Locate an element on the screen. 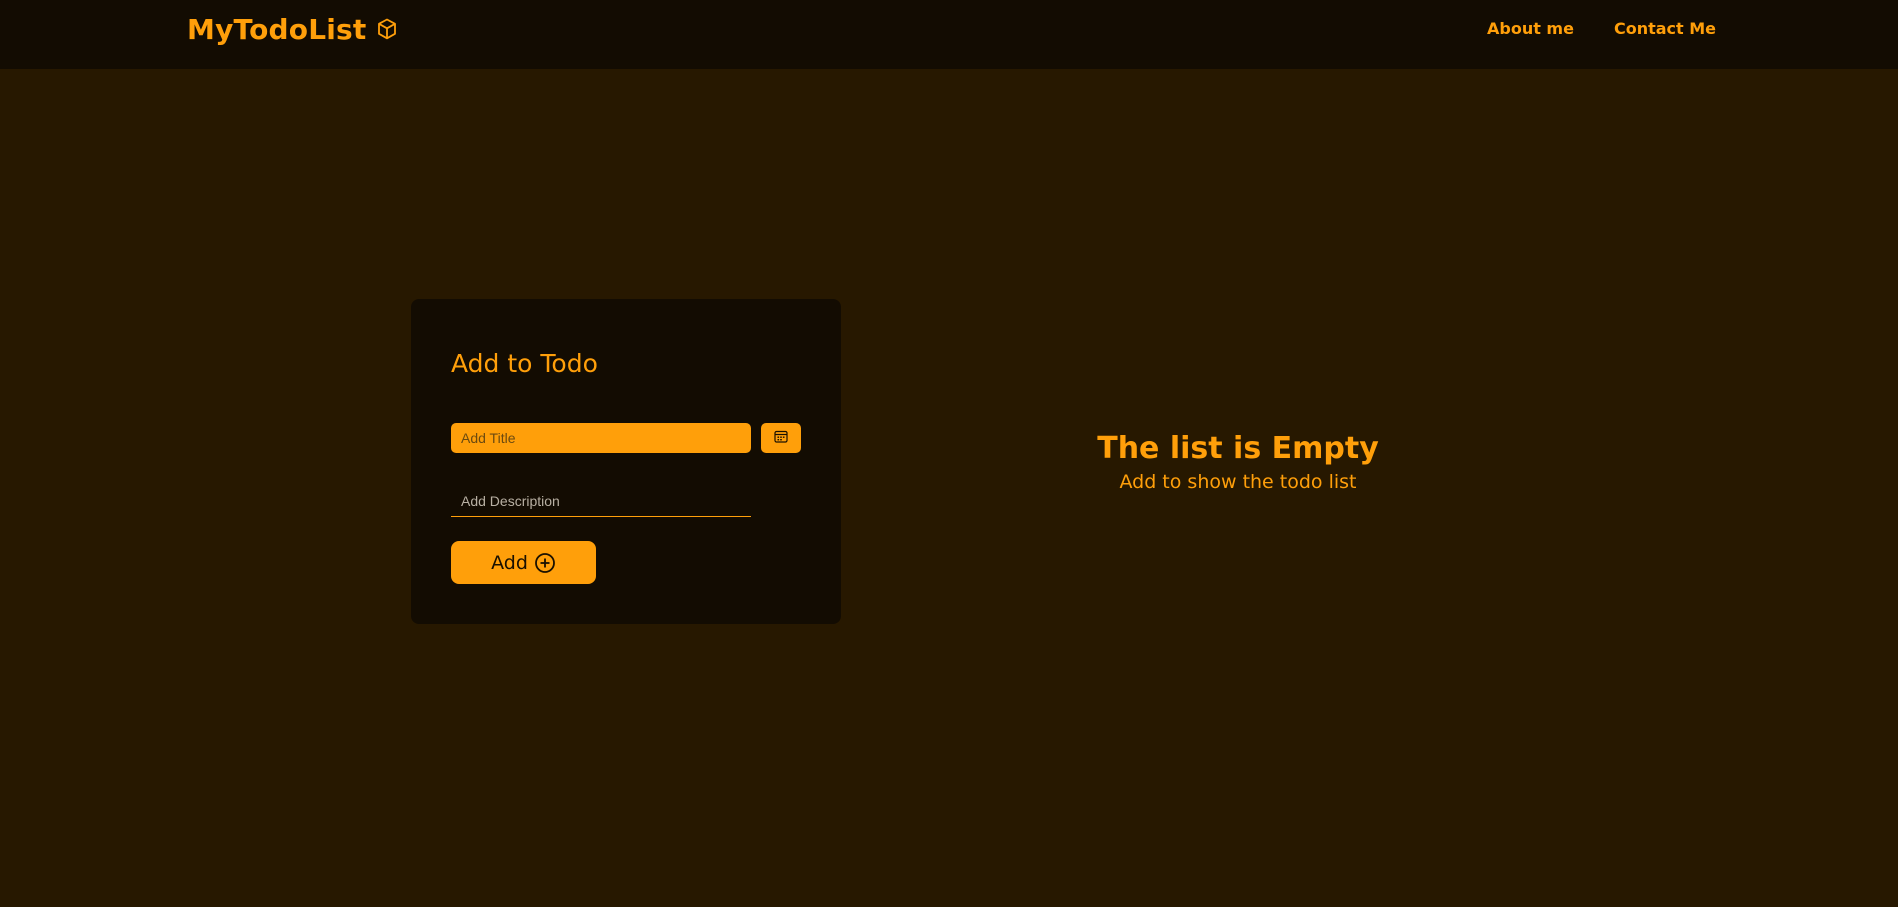 This screenshot has width=1898, height=907. add-button: Add is located at coordinates (523, 562).